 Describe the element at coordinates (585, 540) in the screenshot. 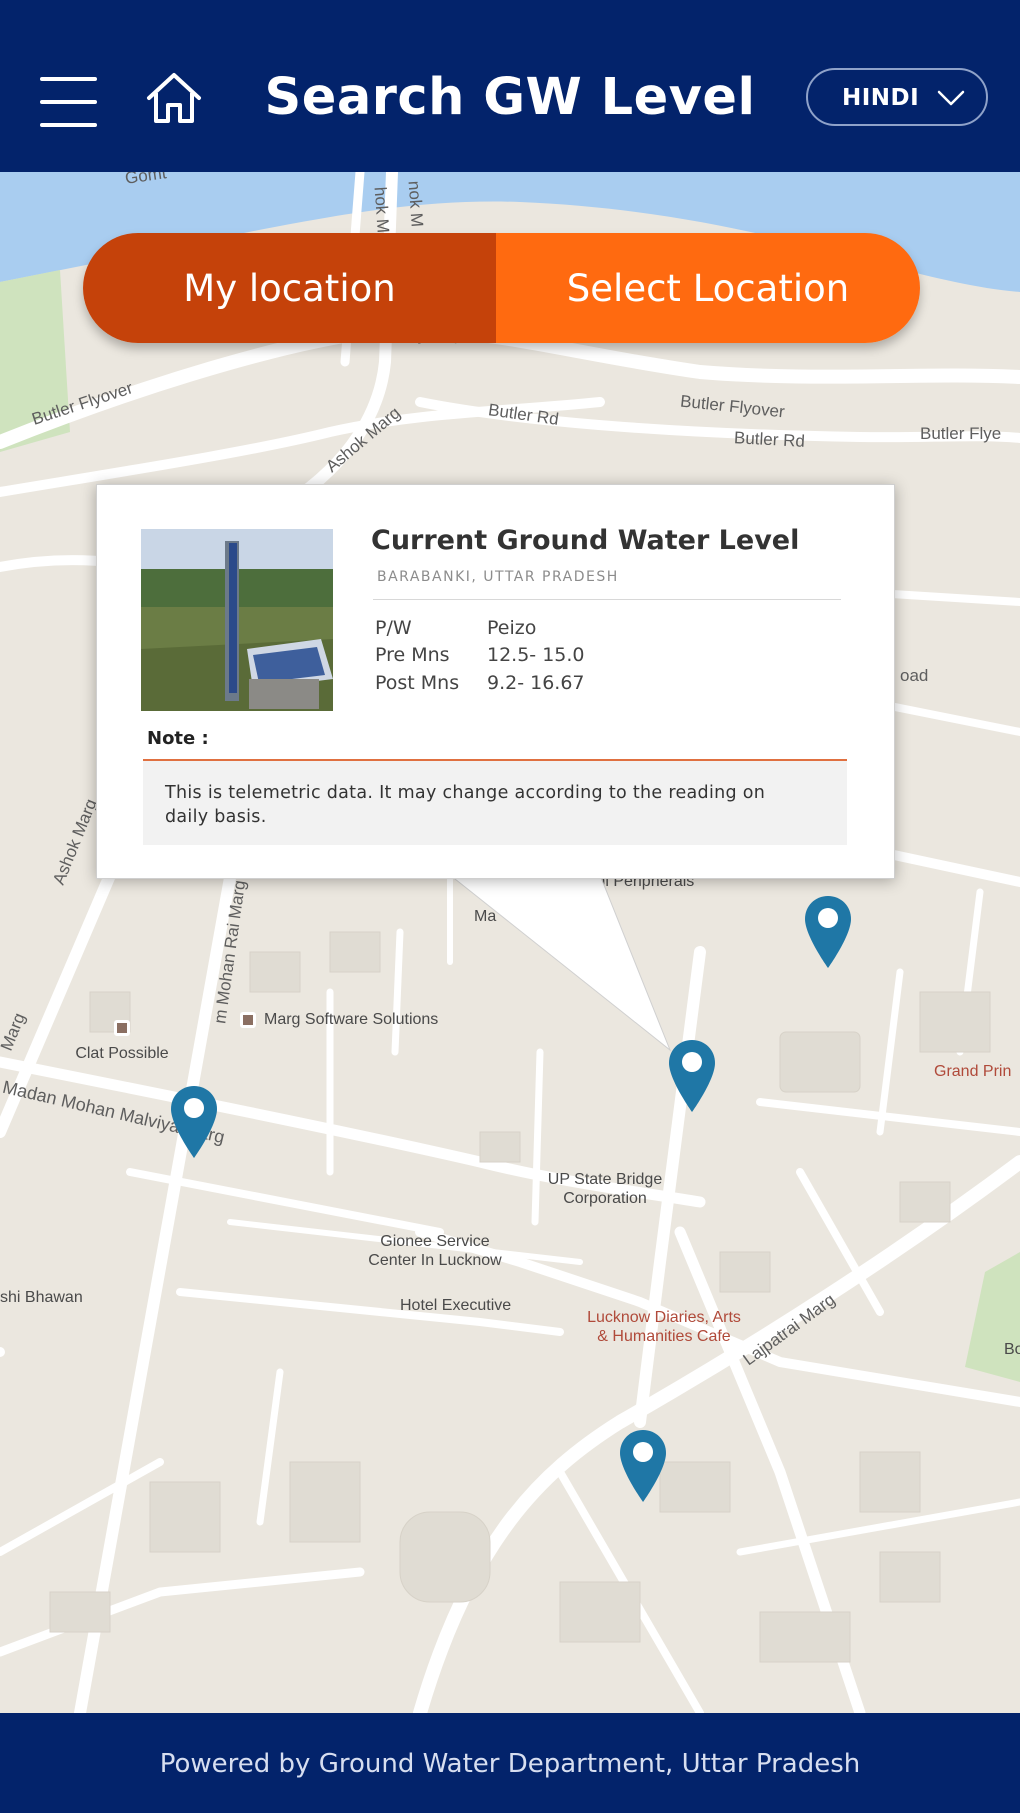

I see `popup-title: Current Ground Water Level` at that location.